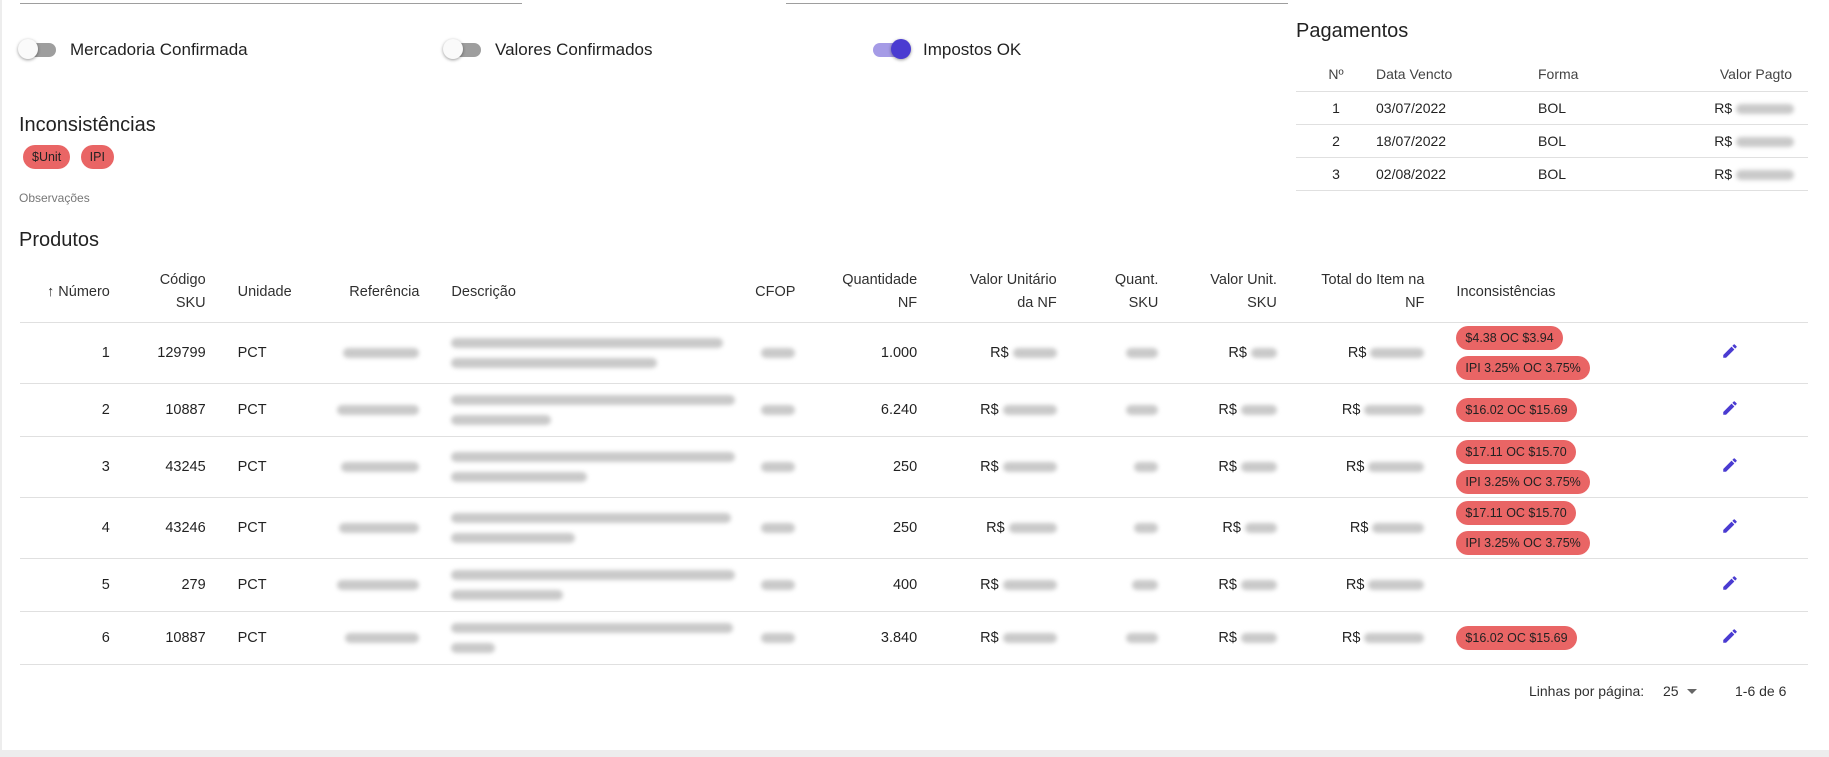  What do you see at coordinates (1457, 141) in the screenshot?
I see `pag-data: 18/07/2022` at bounding box center [1457, 141].